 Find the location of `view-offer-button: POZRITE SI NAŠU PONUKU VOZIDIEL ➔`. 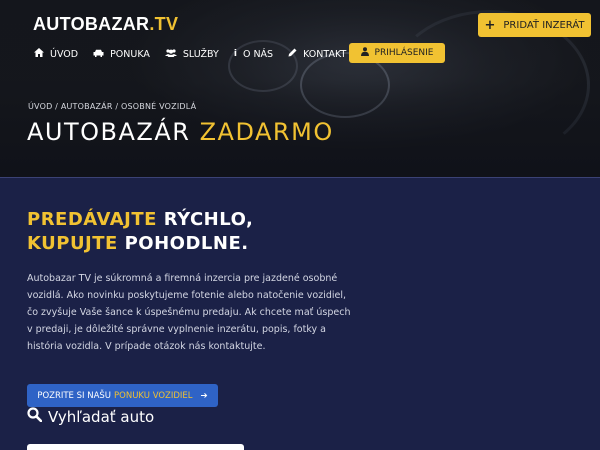

view-offer-button: POZRITE SI NAŠU PONUKU VOZIDIEL ➔ is located at coordinates (122, 395).